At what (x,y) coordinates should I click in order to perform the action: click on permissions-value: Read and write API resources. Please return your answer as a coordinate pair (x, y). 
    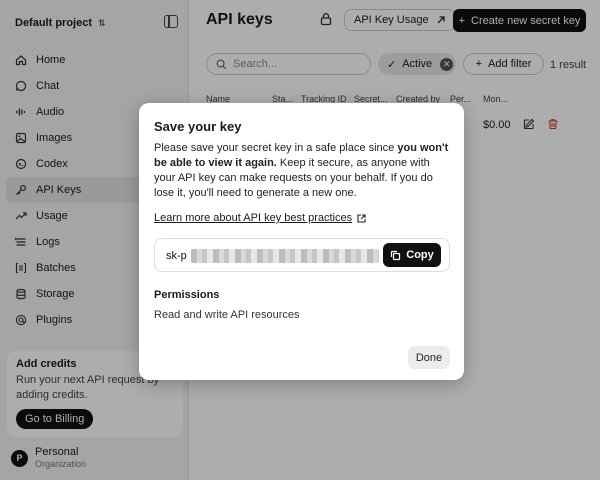
    Looking at the image, I should click on (227, 315).